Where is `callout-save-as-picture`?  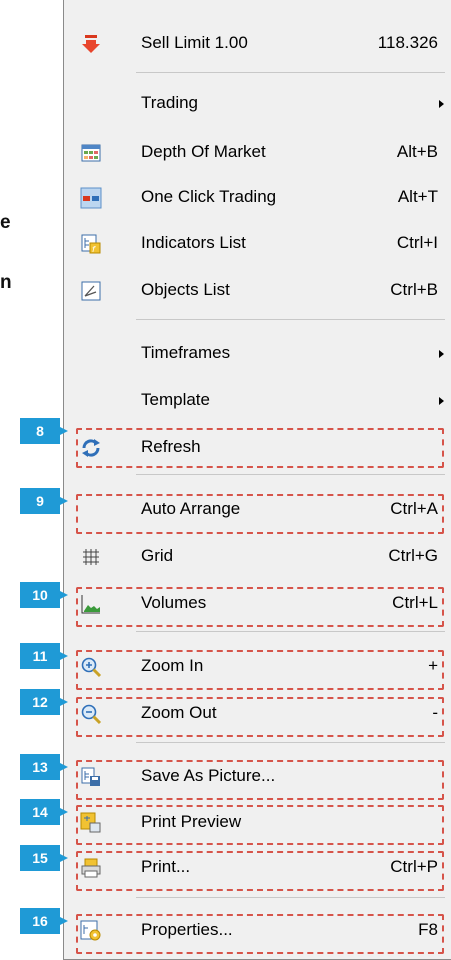
callout-save-as-picture is located at coordinates (260, 780).